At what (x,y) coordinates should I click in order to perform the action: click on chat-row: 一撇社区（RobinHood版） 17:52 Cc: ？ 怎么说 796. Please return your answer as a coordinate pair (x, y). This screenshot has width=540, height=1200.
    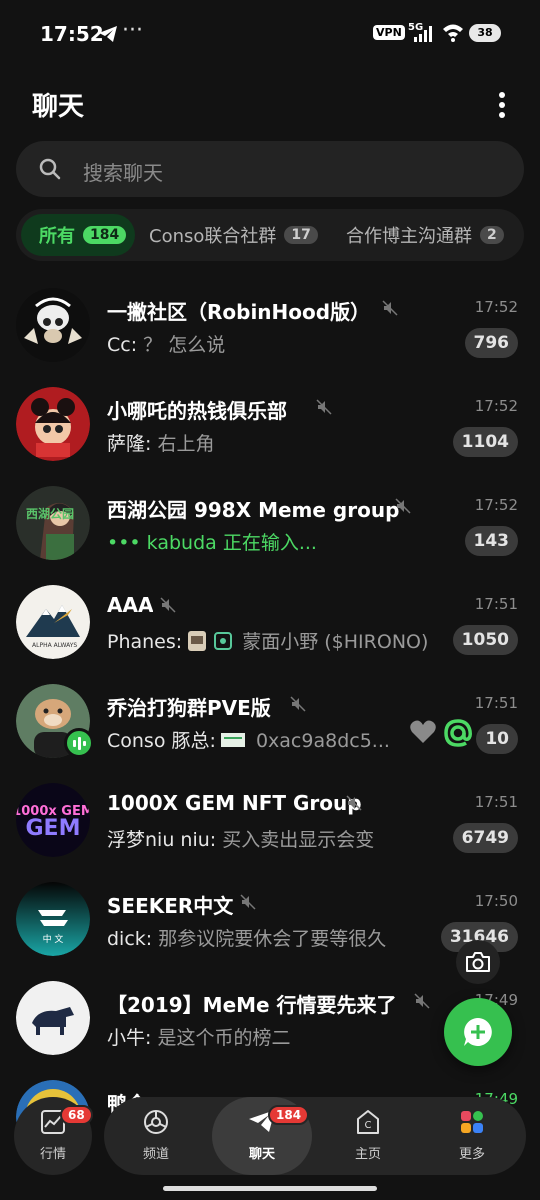
    Looking at the image, I should click on (270, 327).